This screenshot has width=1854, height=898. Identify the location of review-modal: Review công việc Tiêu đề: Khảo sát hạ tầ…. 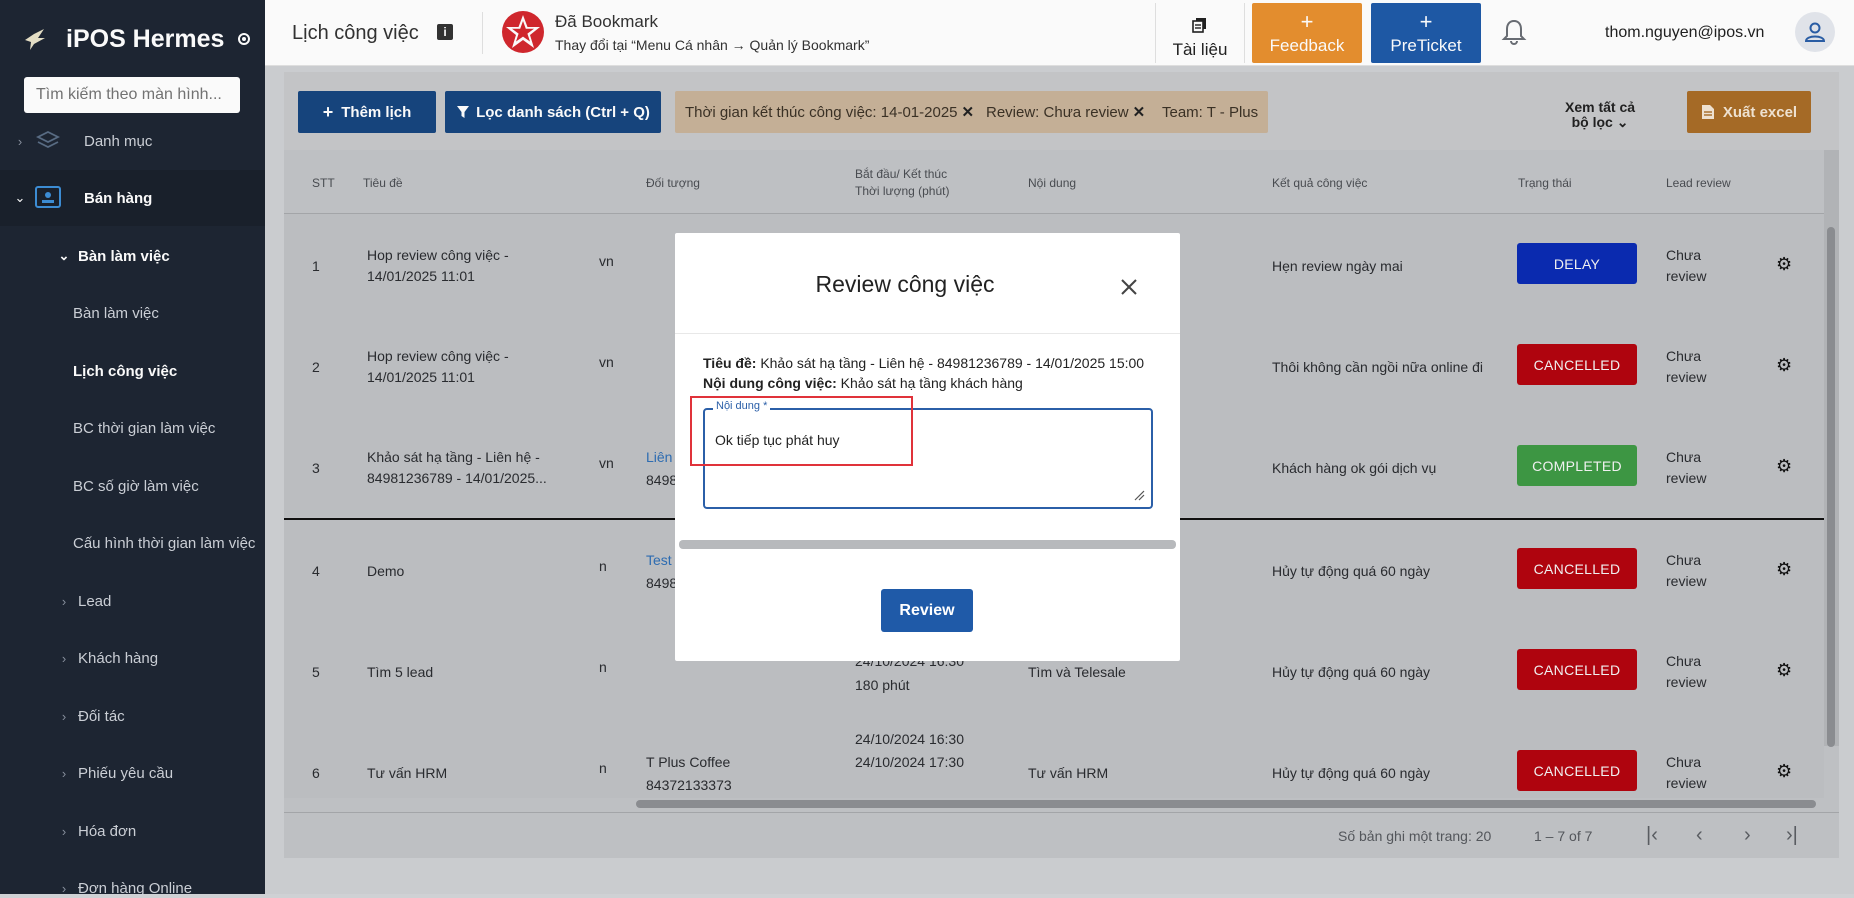
(927, 447).